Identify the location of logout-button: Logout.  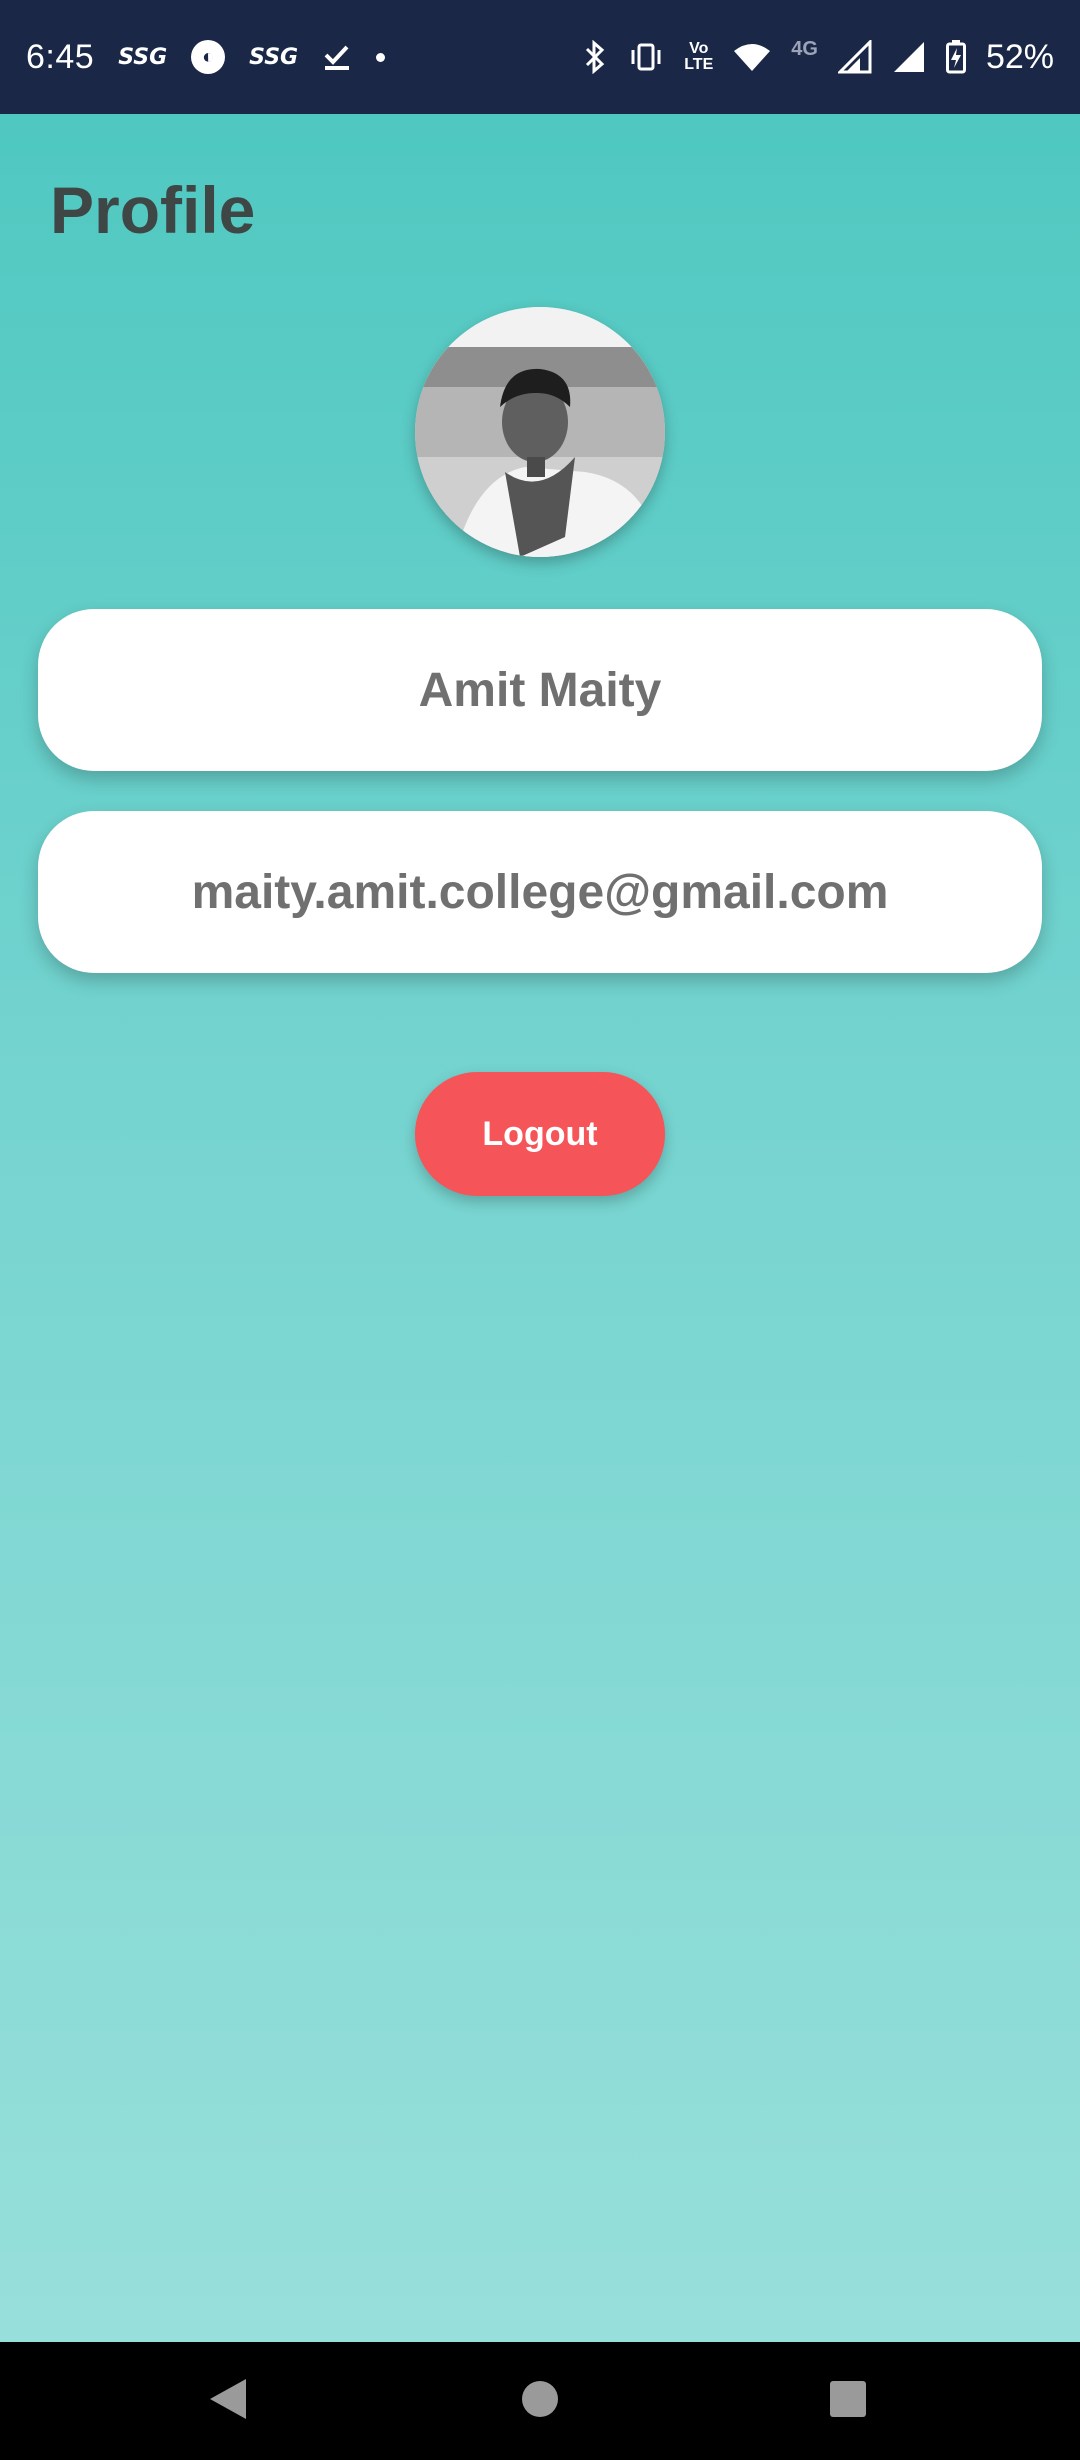
(540, 1134).